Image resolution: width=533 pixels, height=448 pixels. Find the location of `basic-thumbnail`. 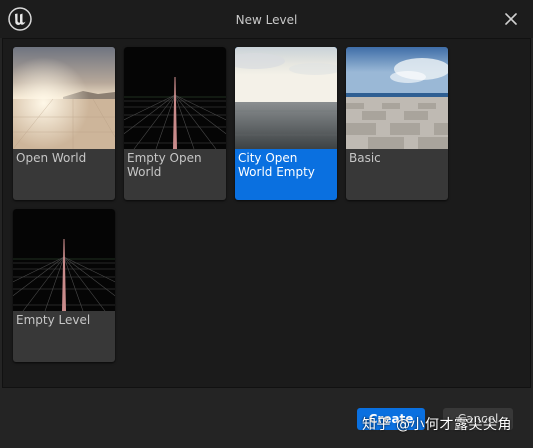

basic-thumbnail is located at coordinates (397, 98).